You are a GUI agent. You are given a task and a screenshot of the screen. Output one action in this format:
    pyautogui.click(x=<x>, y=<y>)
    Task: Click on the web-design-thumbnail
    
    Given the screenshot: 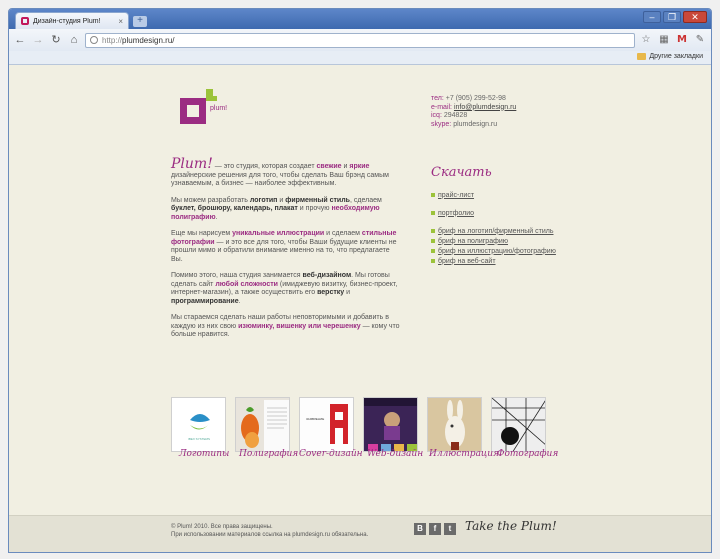 What is the action you would take?
    pyautogui.click(x=390, y=424)
    